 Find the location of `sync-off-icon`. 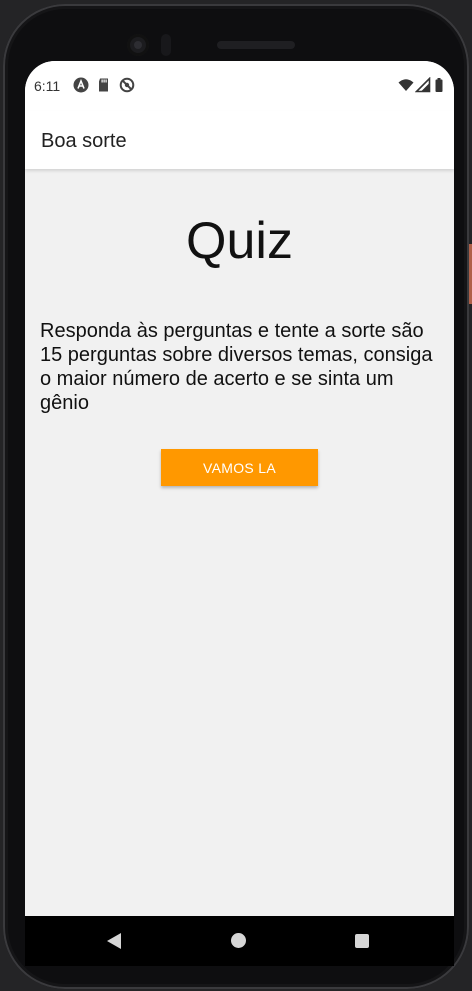

sync-off-icon is located at coordinates (127, 85).